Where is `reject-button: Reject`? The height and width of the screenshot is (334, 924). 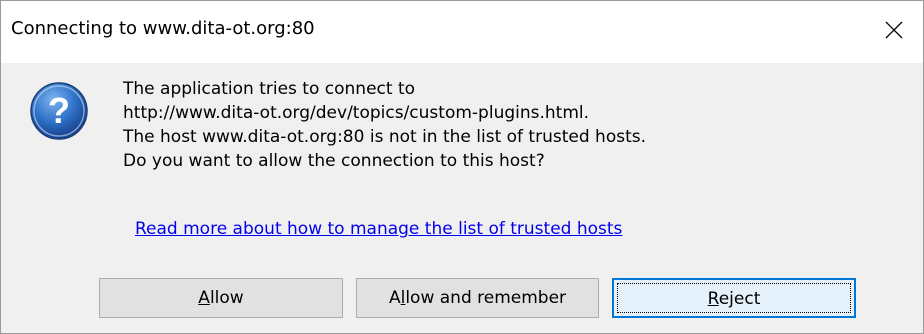 reject-button: Reject is located at coordinates (734, 298).